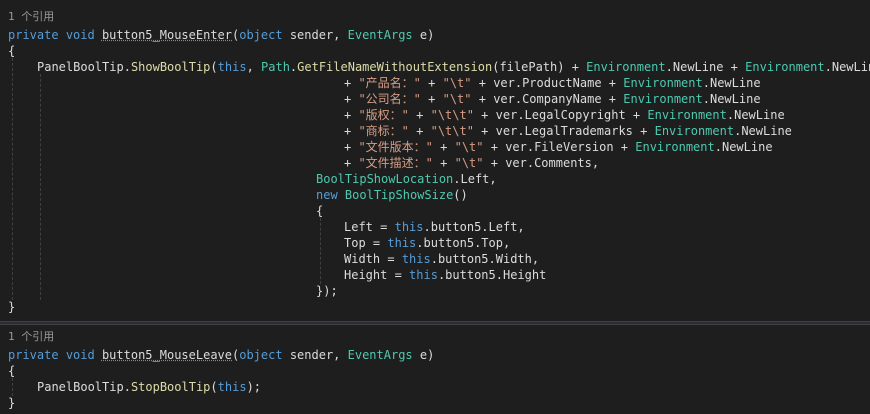 The height and width of the screenshot is (414, 870). I want to click on code-line-call: PanelBoolTip.StopBoolTip(this);, so click(149, 387).